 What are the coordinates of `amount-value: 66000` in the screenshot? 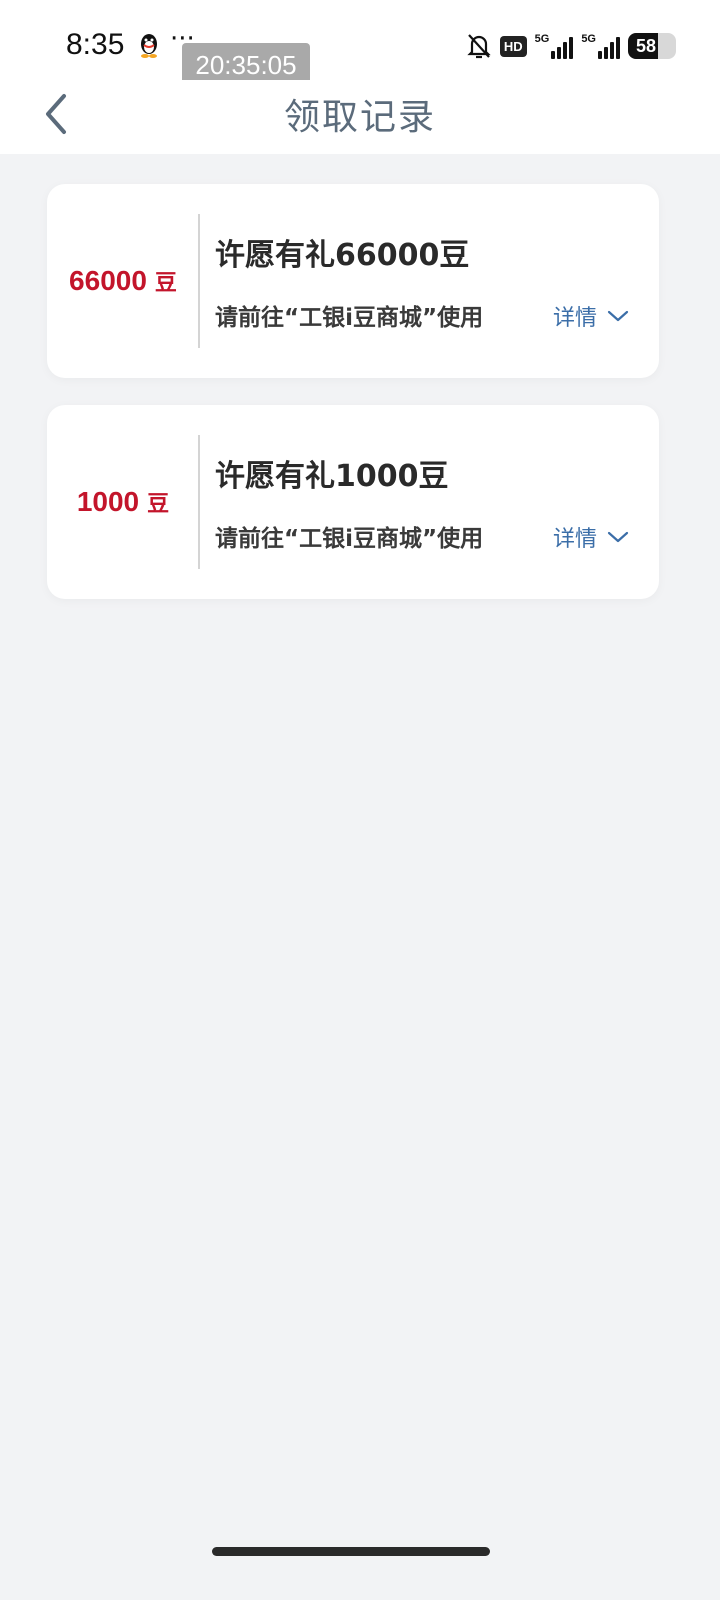 It's located at (108, 280).